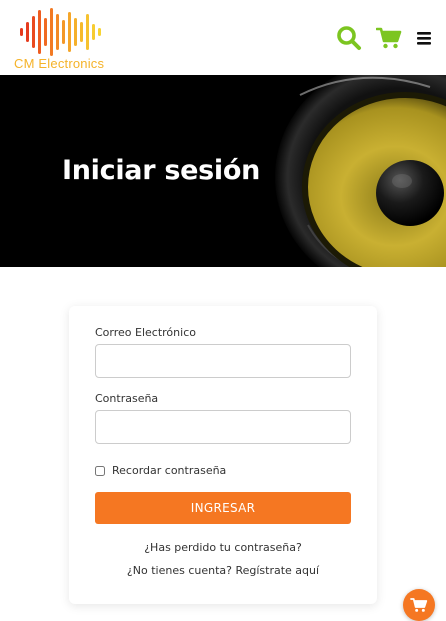 The image size is (446, 621). Describe the element at coordinates (161, 170) in the screenshot. I see `page-title: Iniciar sesión` at that location.